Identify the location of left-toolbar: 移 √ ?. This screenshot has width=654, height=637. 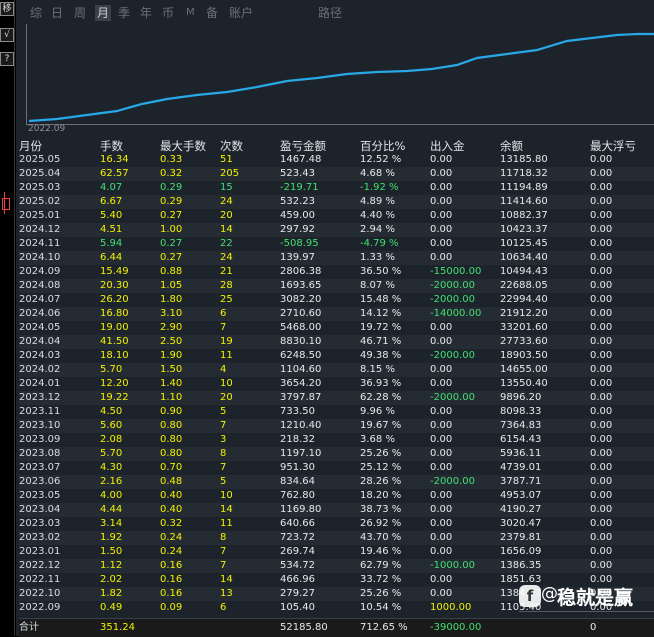
(7, 318).